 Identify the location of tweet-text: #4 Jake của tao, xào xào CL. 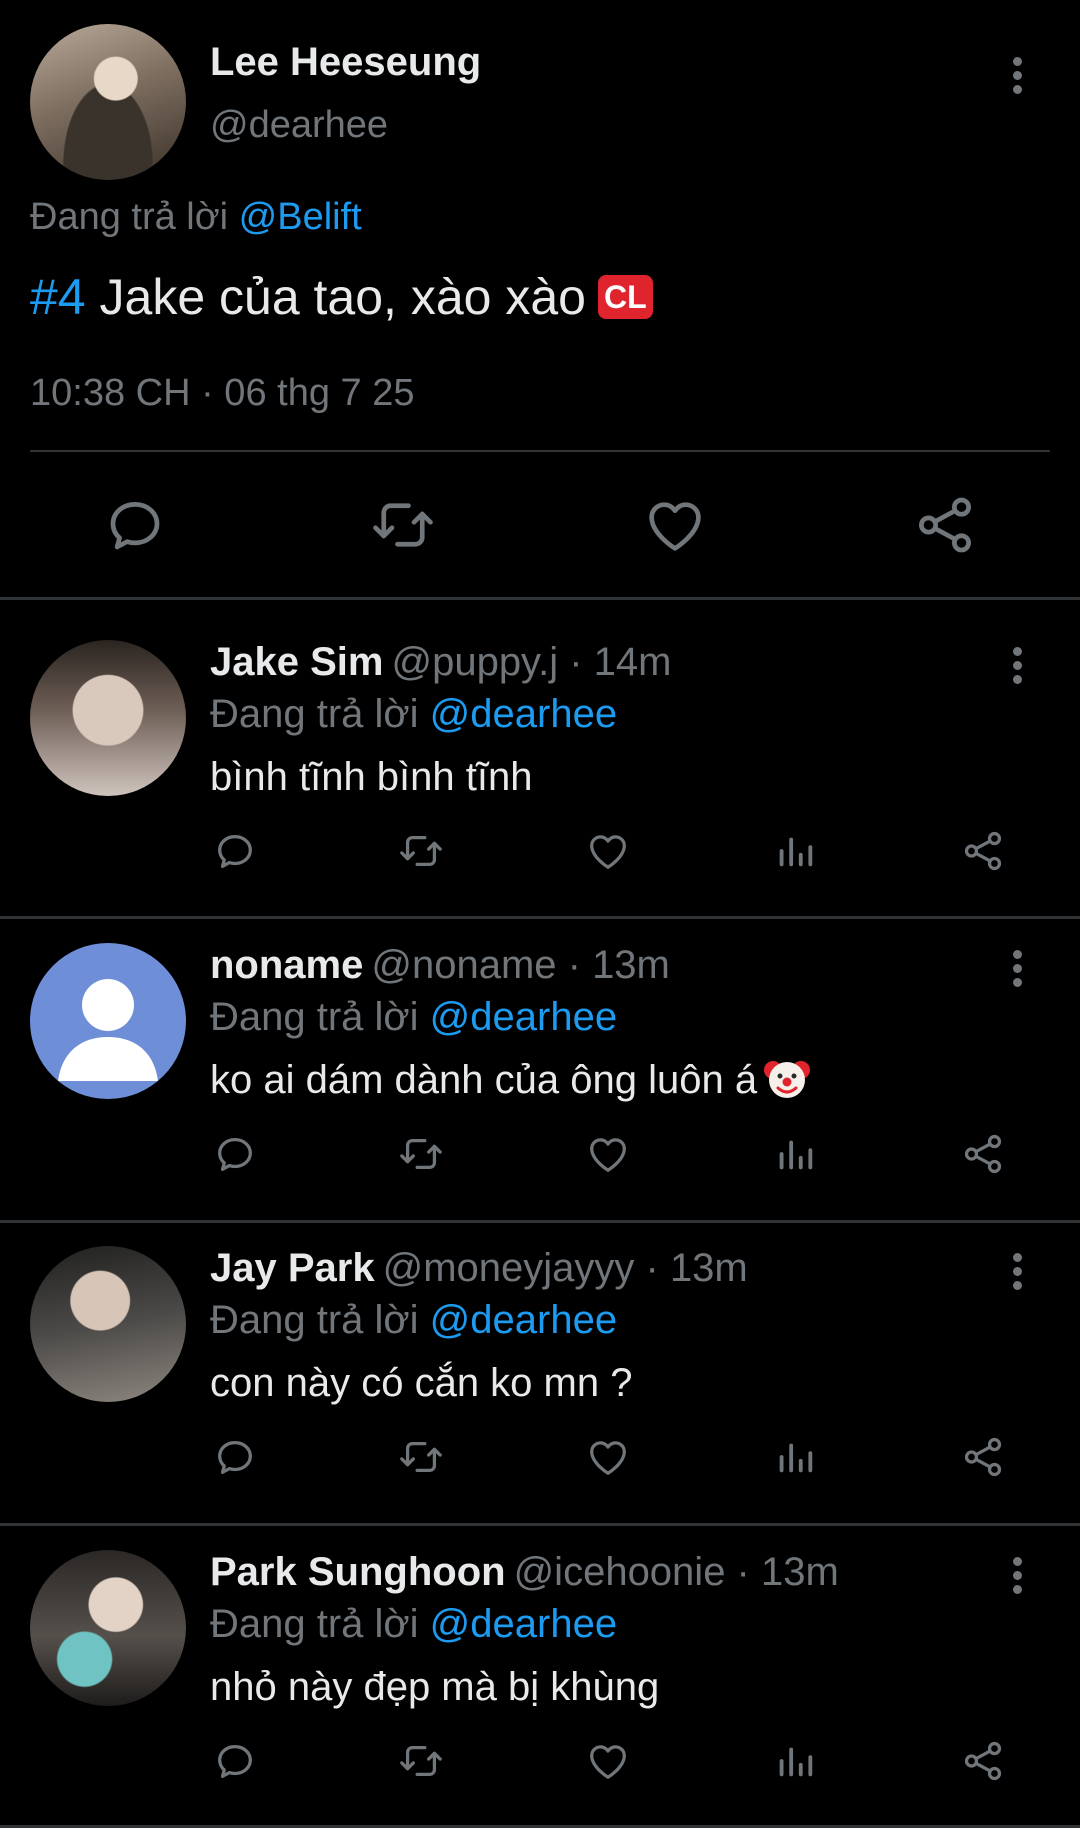
(341, 297).